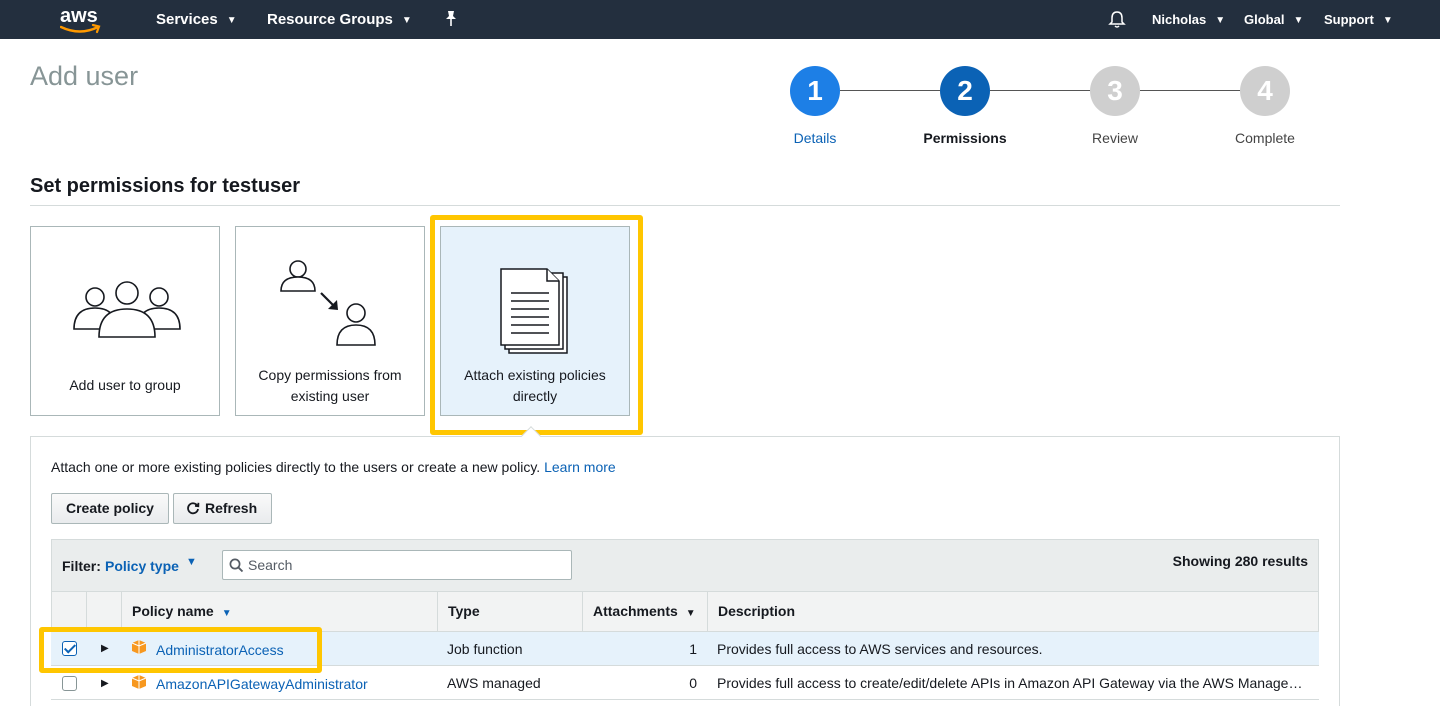  What do you see at coordinates (965, 91) in the screenshot?
I see `step-number: 2` at bounding box center [965, 91].